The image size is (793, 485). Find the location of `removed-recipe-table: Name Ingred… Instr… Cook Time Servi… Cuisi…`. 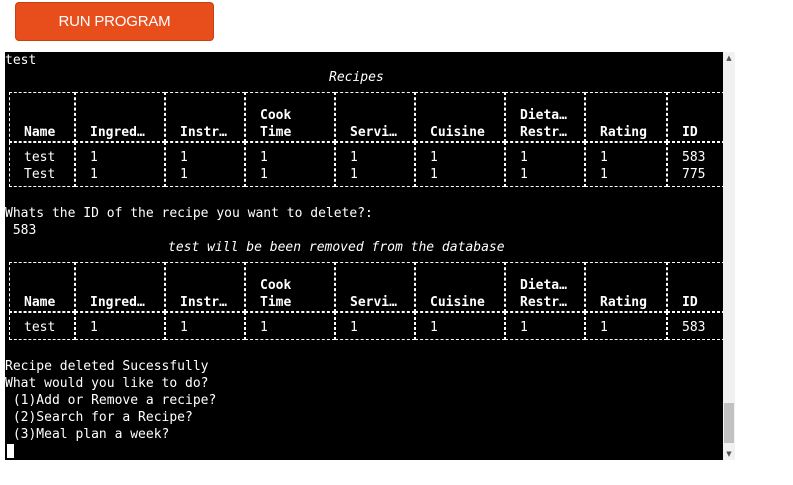

removed-recipe-table: Name Ingred… Instr… Cook Time Servi… Cuisi… is located at coordinates (366, 301).